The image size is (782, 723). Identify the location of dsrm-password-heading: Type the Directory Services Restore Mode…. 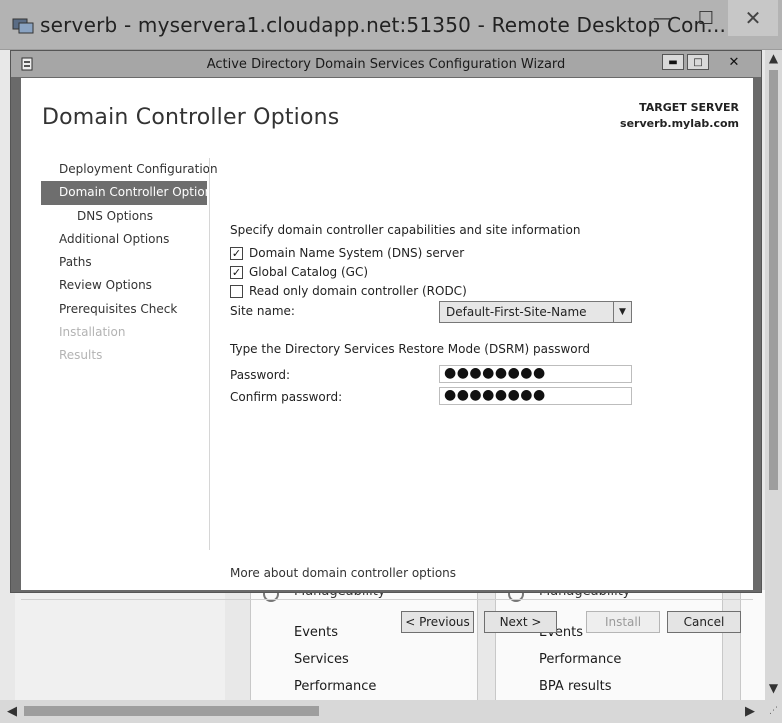
(410, 349).